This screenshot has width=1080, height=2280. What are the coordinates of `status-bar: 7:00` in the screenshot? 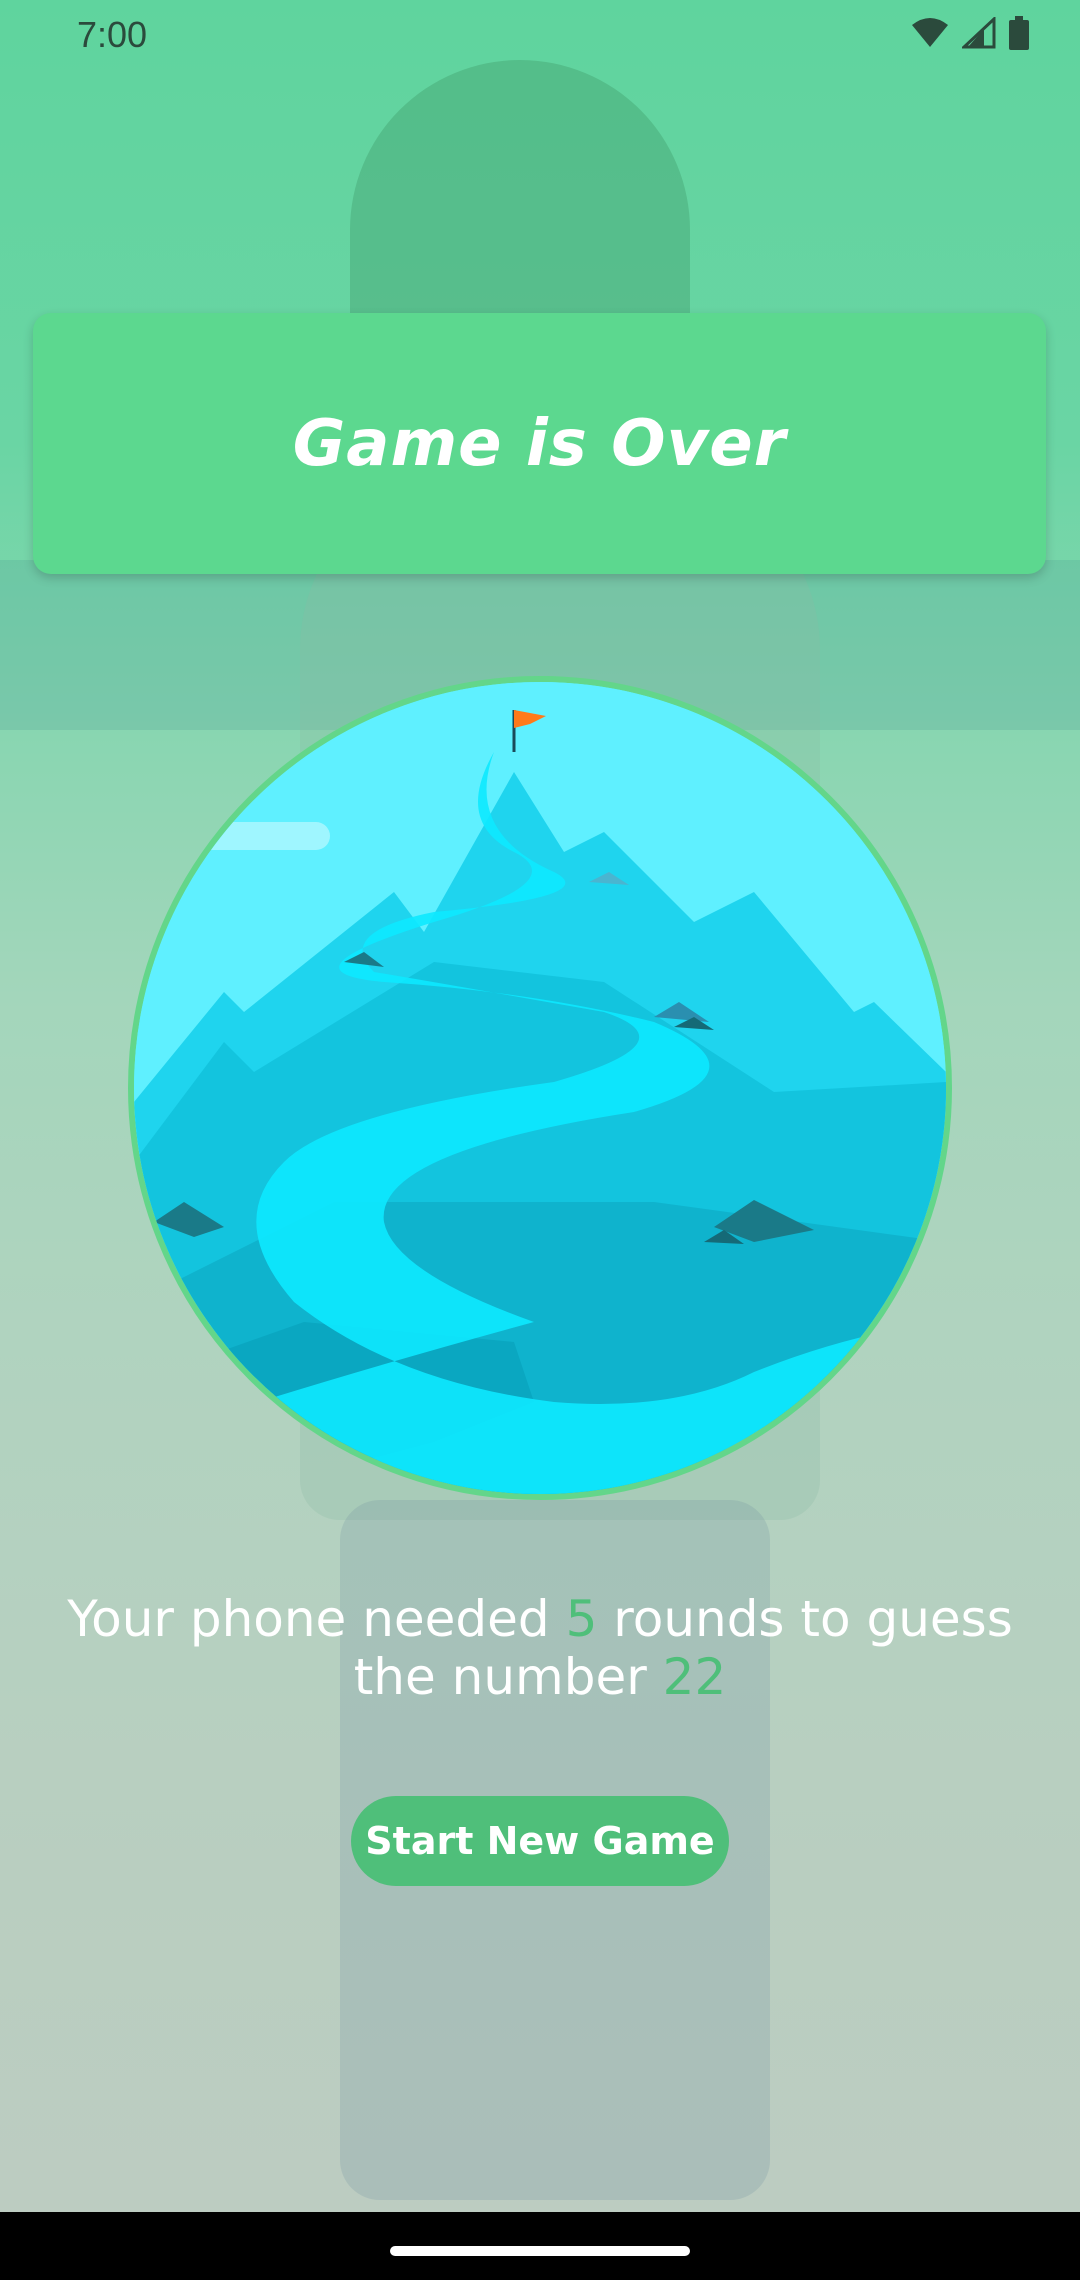 It's located at (540, 36).